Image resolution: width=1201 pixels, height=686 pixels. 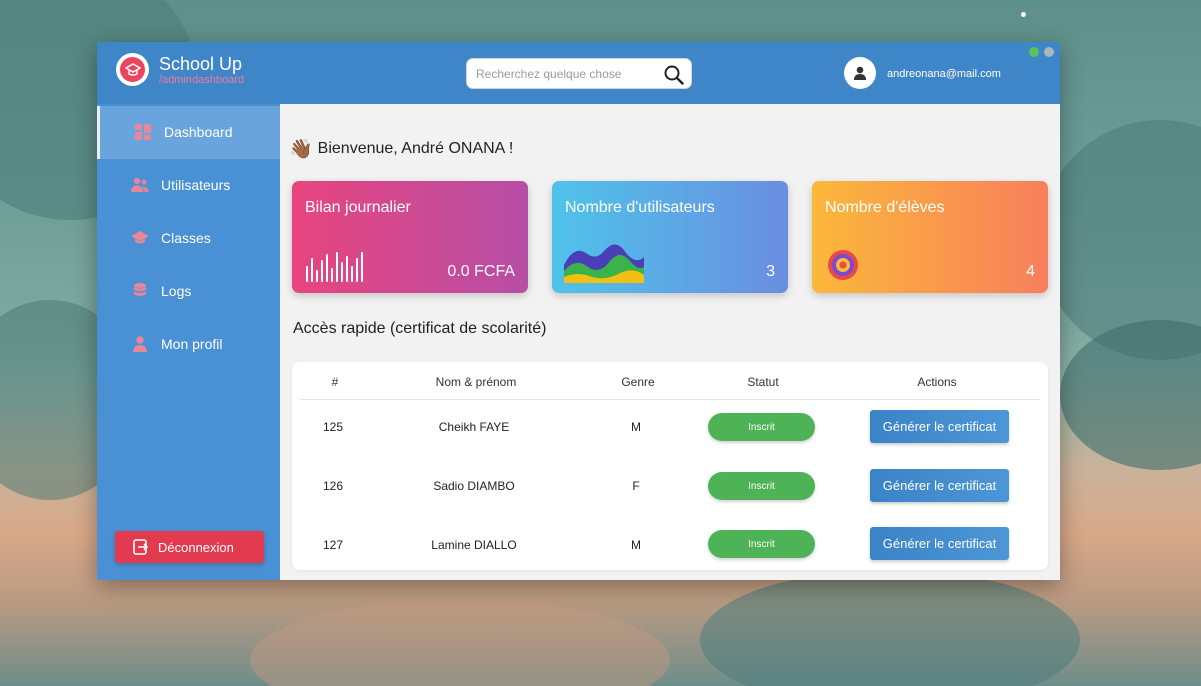 What do you see at coordinates (1049, 52) in the screenshot?
I see `close-button` at bounding box center [1049, 52].